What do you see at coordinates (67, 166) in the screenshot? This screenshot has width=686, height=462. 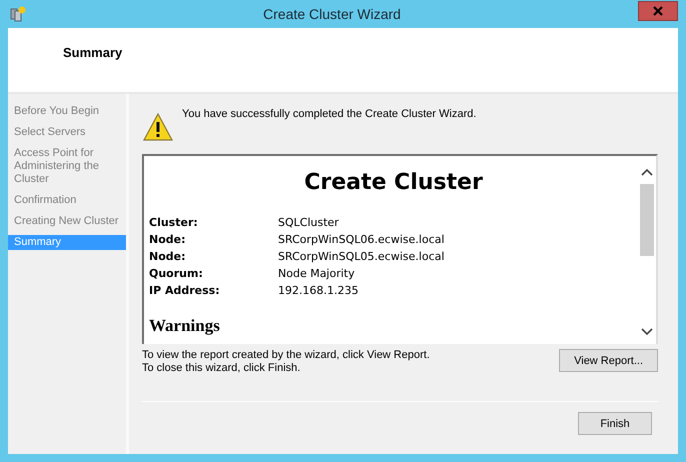 I see `step-item: Access Point for Administering the Cluster` at bounding box center [67, 166].